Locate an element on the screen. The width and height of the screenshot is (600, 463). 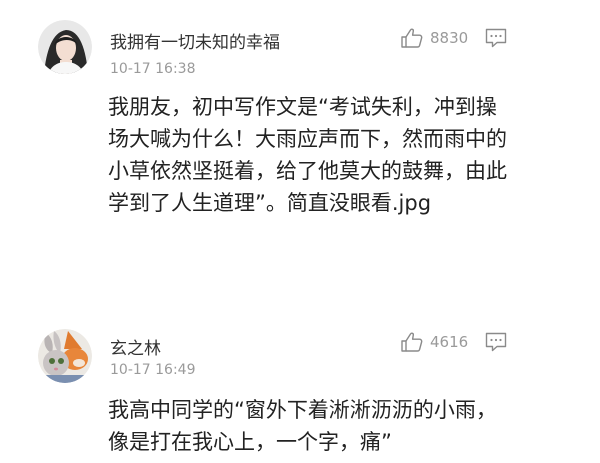
timestamp: 10-17 16:38 is located at coordinates (153, 69).